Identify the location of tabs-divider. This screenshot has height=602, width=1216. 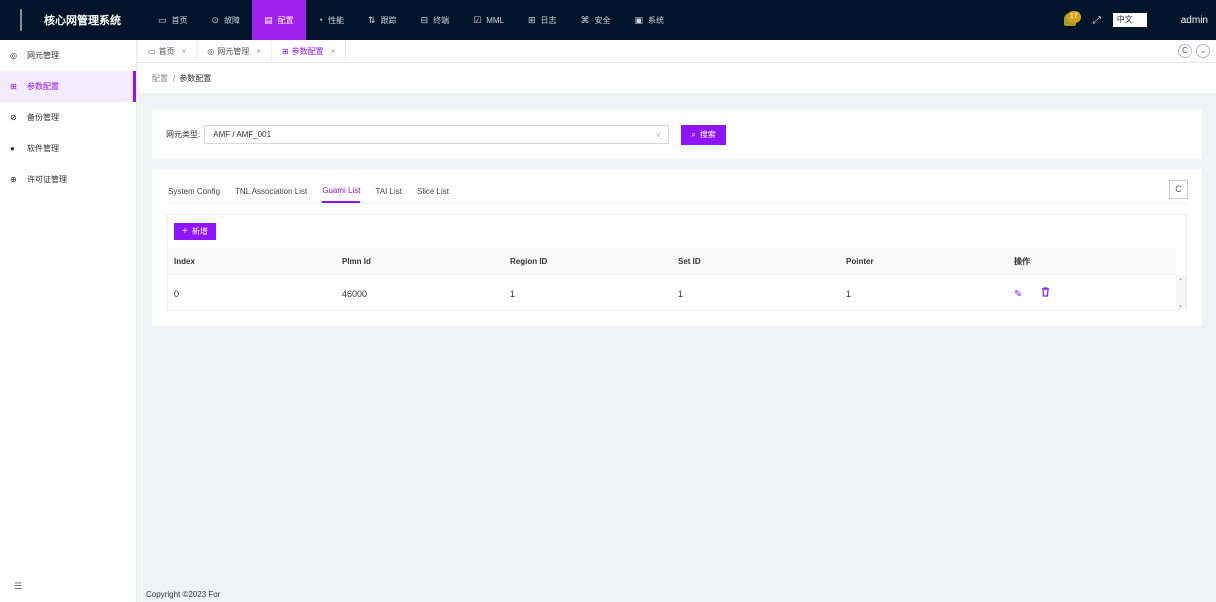
(677, 203).